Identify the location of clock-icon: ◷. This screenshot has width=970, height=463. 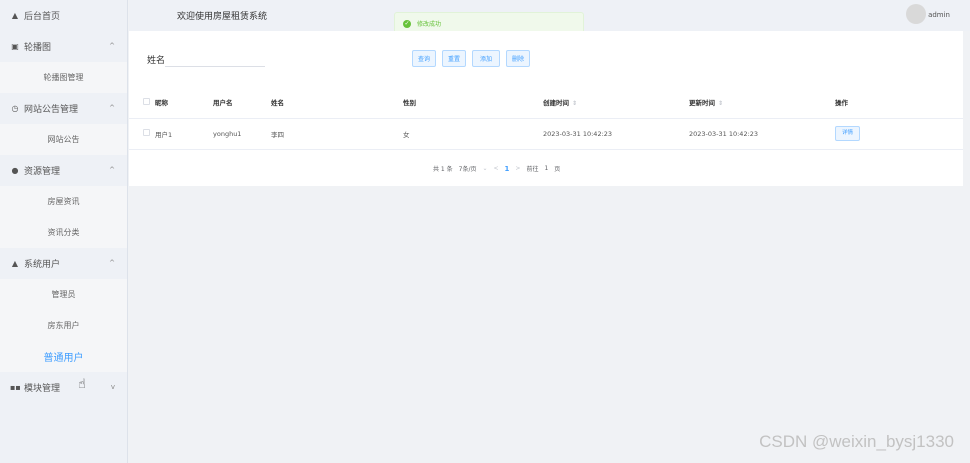
(15, 108).